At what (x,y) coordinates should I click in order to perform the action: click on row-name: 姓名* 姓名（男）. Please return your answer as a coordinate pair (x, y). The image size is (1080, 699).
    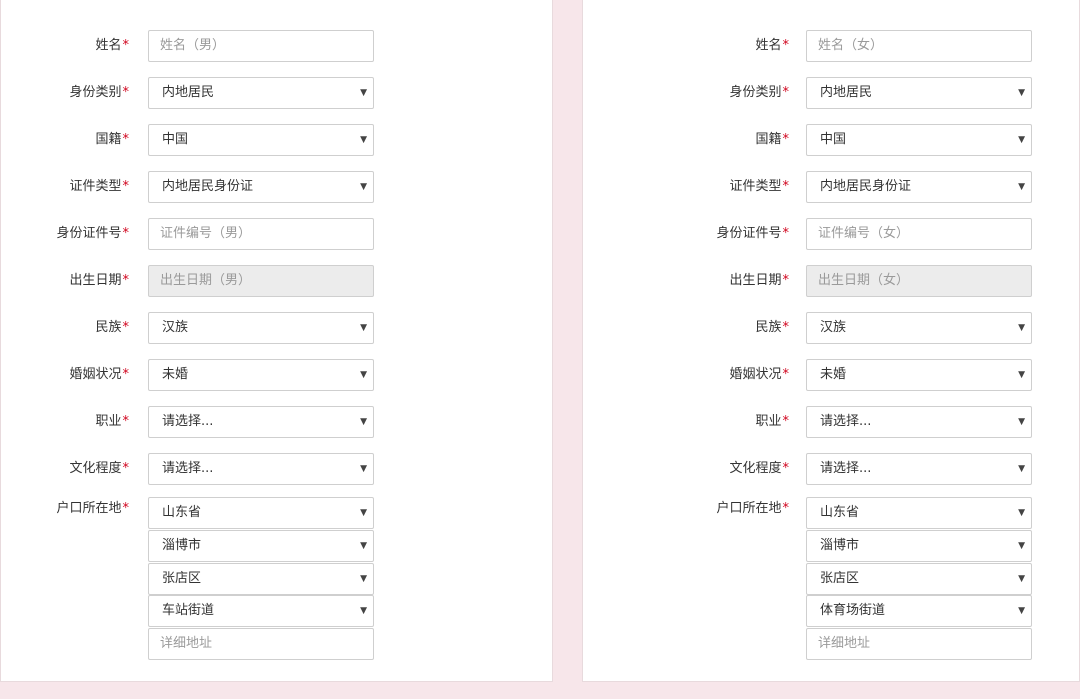
    Looking at the image, I should click on (277, 46).